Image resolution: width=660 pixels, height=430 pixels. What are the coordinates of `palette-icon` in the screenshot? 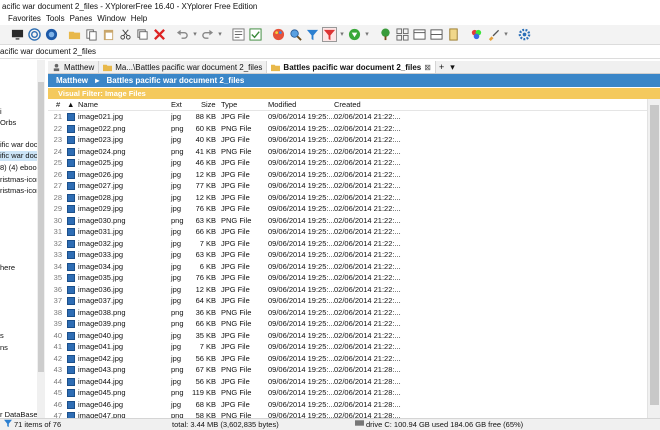 It's located at (278, 34).